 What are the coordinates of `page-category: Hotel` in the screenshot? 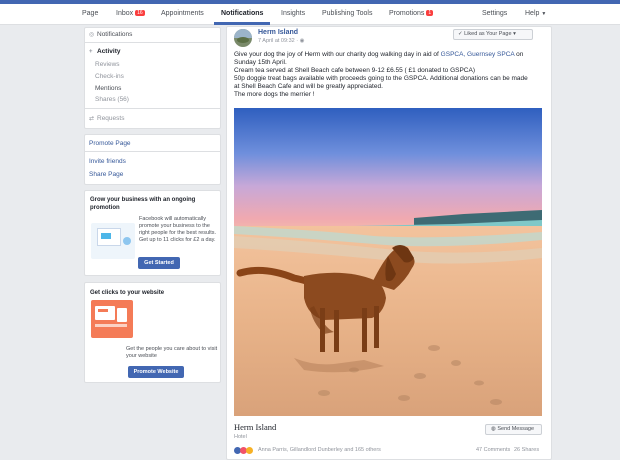 It's located at (240, 437).